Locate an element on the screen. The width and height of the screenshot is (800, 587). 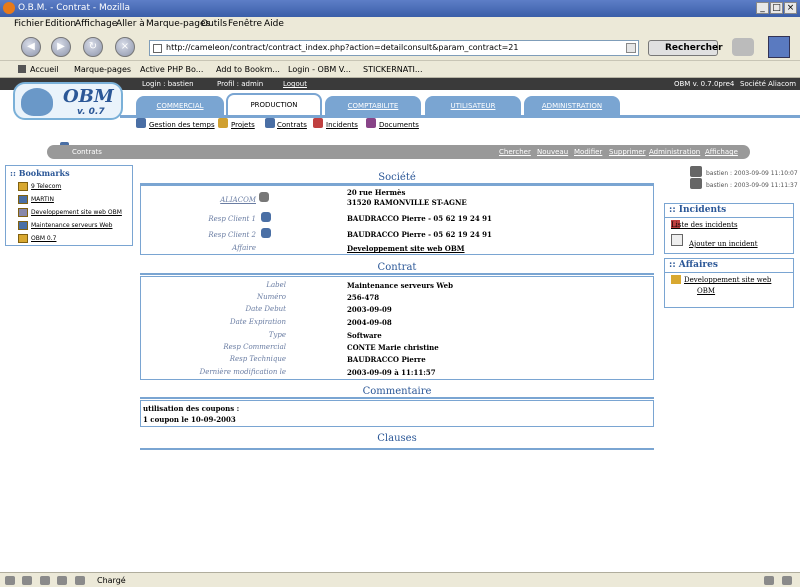
resp2-label: Resp Client 2 is located at coordinates (232, 235).